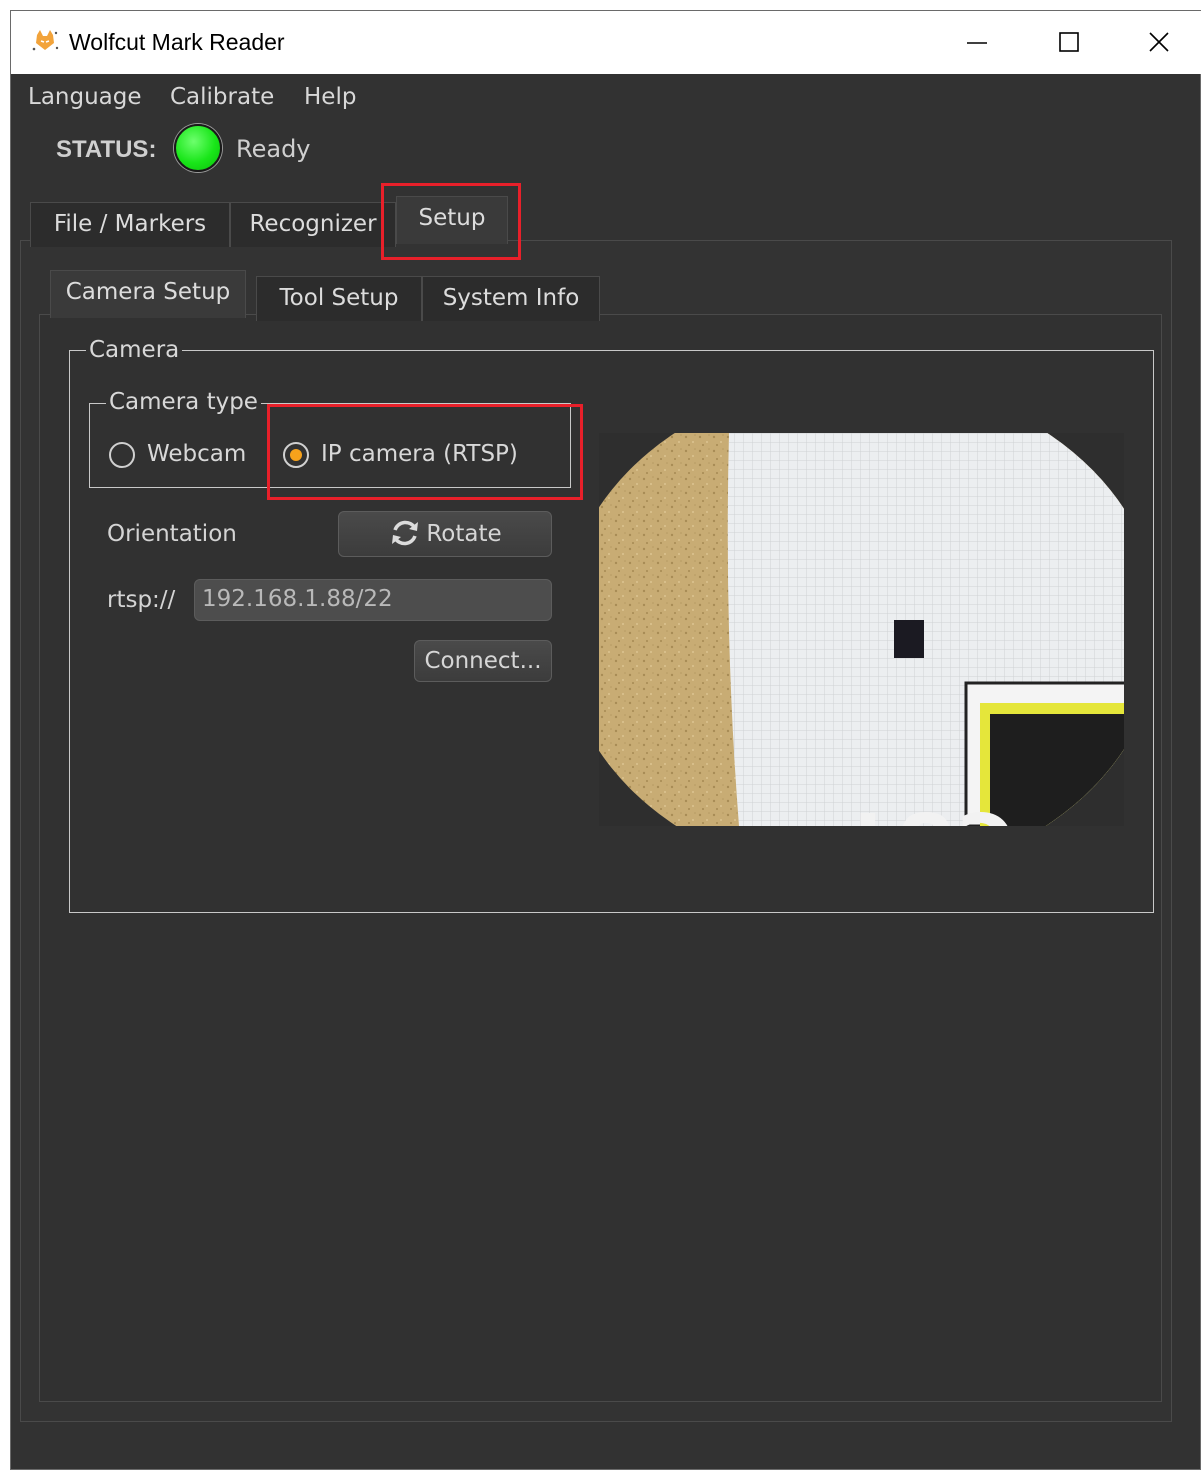 Image resolution: width=1201 pixels, height=1470 pixels. What do you see at coordinates (451, 221) in the screenshot?
I see `setup-tab-highlight` at bounding box center [451, 221].